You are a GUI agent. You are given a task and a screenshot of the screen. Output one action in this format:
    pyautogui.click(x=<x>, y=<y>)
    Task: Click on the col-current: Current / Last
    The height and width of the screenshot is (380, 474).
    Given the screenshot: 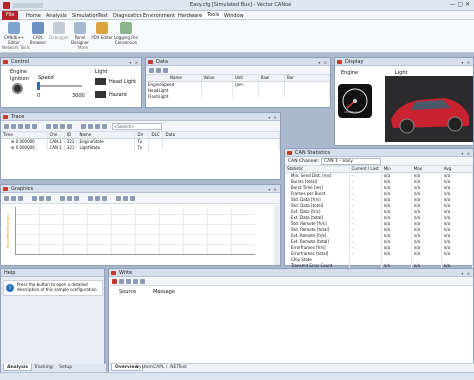 What is the action you would take?
    pyautogui.click(x=365, y=169)
    